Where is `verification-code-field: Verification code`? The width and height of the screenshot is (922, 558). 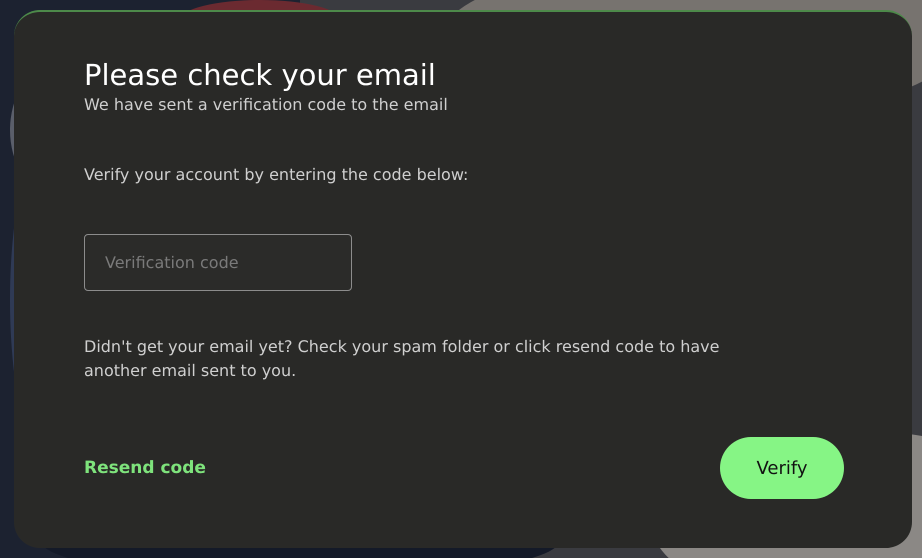
verification-code-field: Verification code is located at coordinates (218, 262).